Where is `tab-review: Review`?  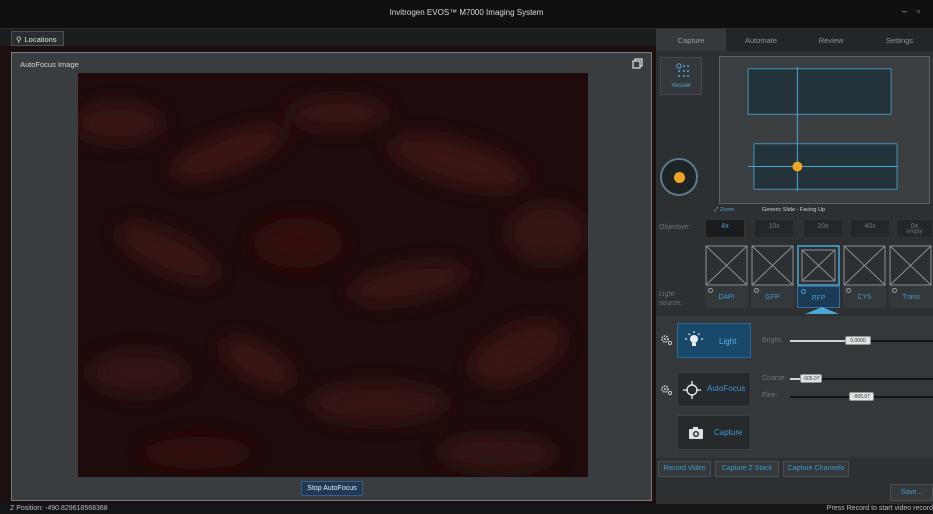
tab-review: Review is located at coordinates (831, 40).